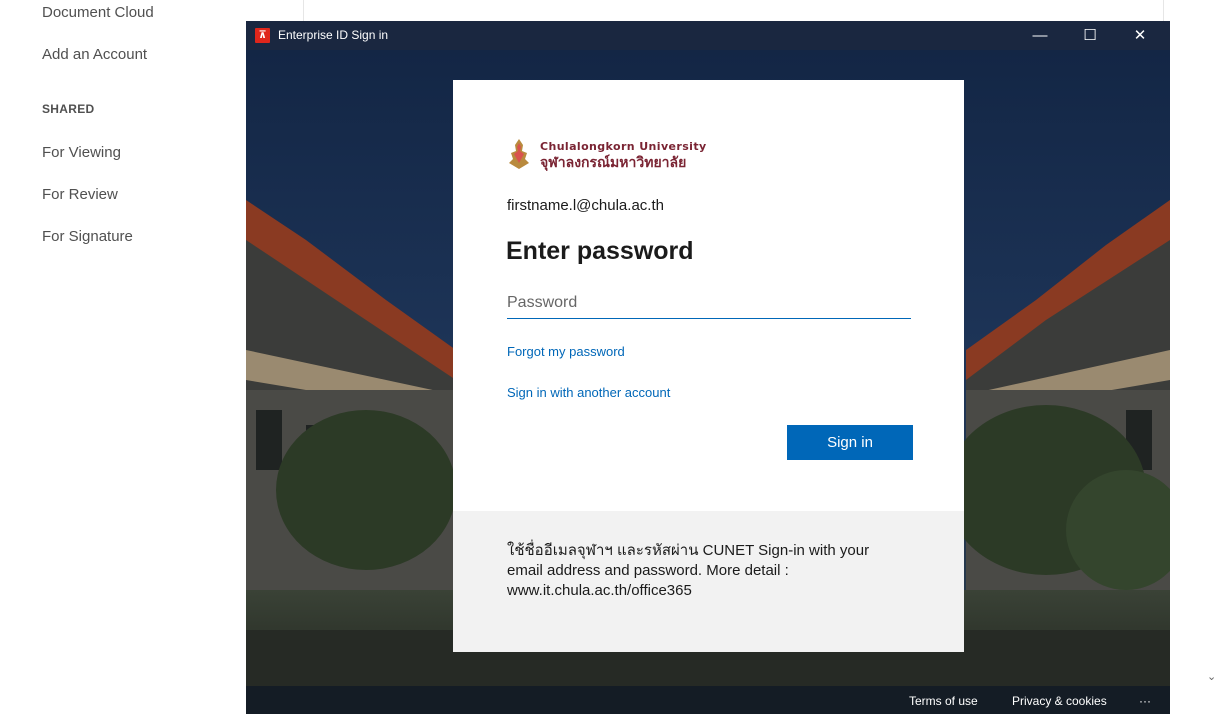 The width and height of the screenshot is (1226, 714). What do you see at coordinates (1059, 701) in the screenshot?
I see `privacy-cookies-link: Privacy & cookies` at bounding box center [1059, 701].